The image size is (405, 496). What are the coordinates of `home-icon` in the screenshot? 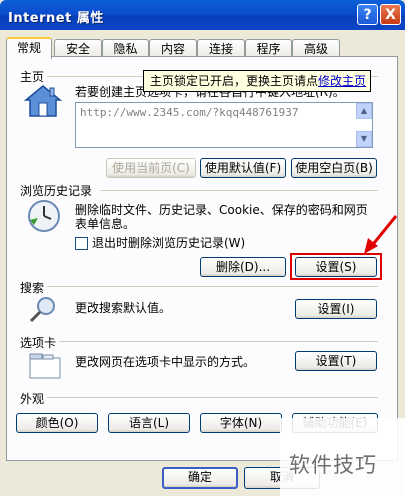 It's located at (43, 102).